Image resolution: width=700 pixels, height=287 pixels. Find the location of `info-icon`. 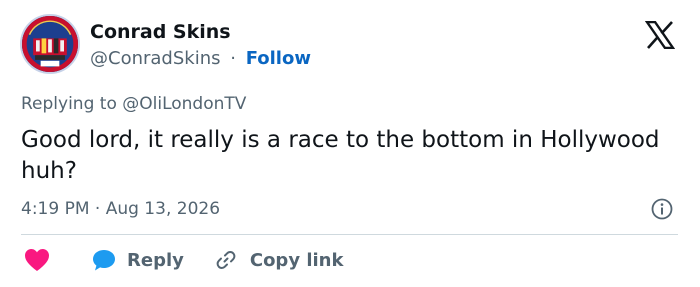

info-icon is located at coordinates (662, 209).